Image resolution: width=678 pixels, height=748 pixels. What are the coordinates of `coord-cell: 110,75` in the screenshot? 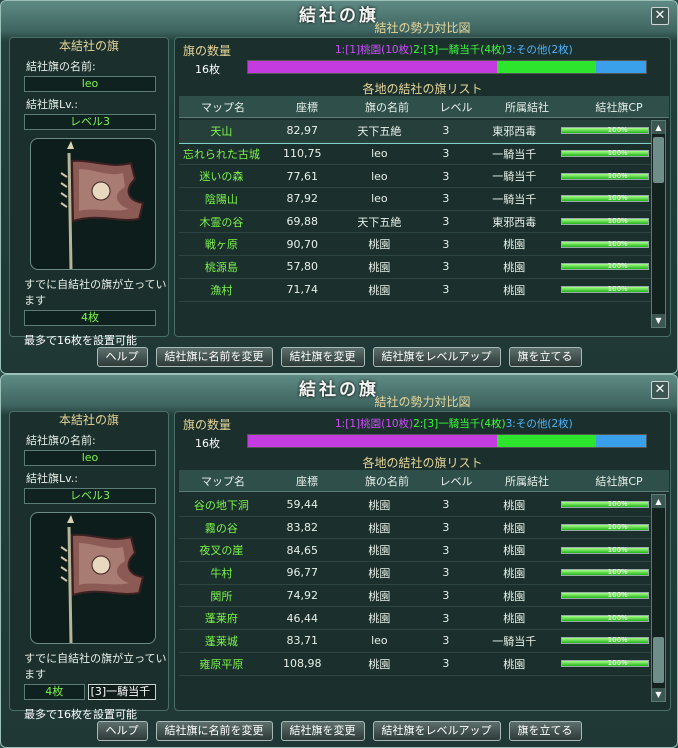 It's located at (302, 154).